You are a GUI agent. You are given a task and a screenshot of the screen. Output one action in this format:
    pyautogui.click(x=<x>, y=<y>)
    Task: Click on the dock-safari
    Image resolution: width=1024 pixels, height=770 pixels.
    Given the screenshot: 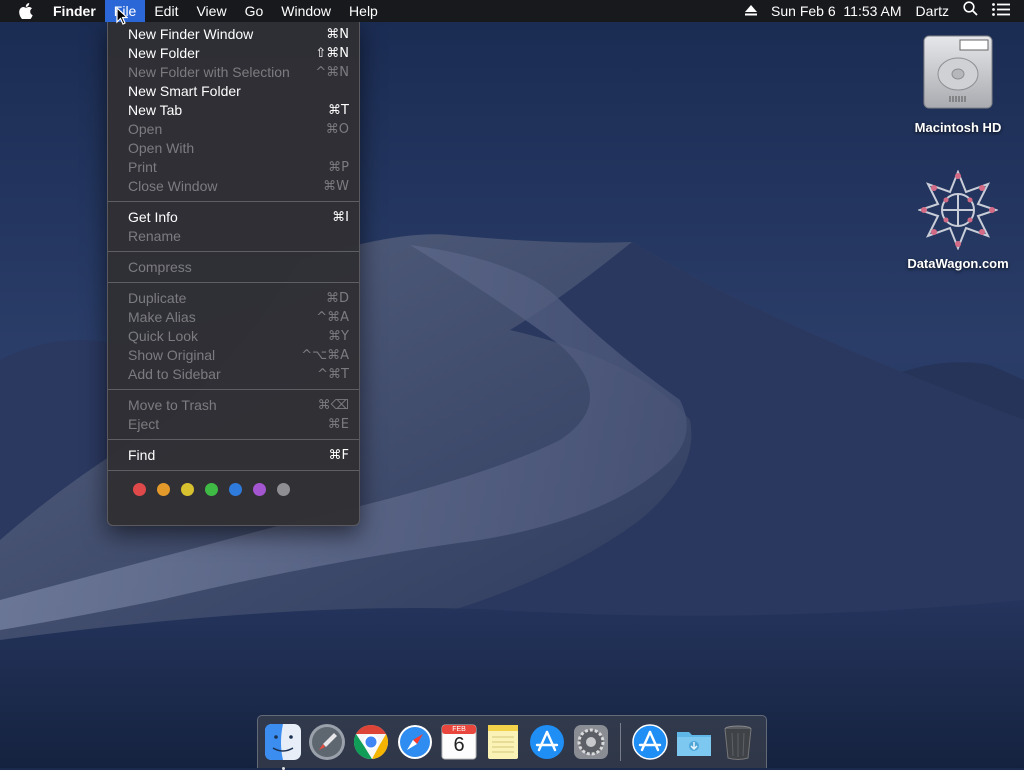 What is the action you would take?
    pyautogui.click(x=415, y=742)
    